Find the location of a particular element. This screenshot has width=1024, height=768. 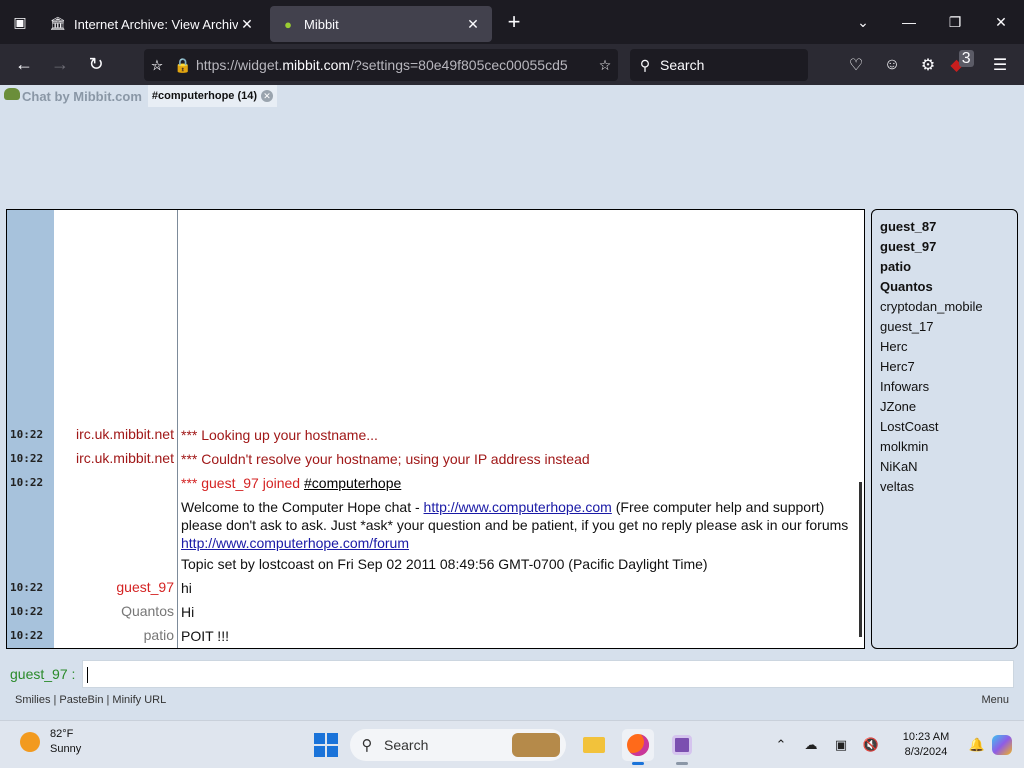

lock-icon: 🔒 is located at coordinates (183, 65).